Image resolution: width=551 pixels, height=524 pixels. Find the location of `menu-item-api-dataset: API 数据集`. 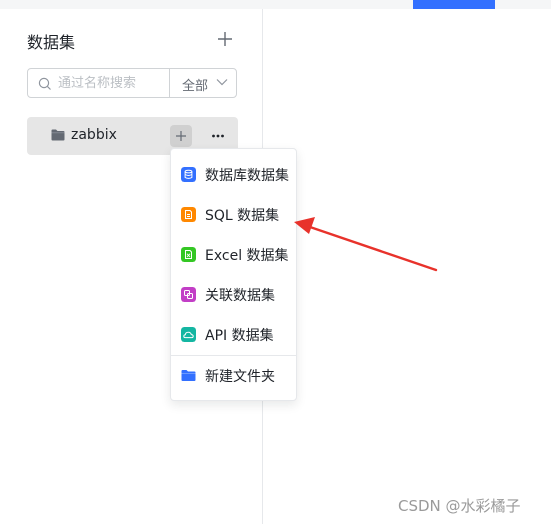

menu-item-api-dataset: API 数据集 is located at coordinates (233, 335).